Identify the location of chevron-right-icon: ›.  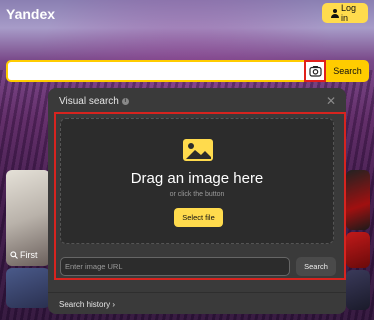
(114, 304).